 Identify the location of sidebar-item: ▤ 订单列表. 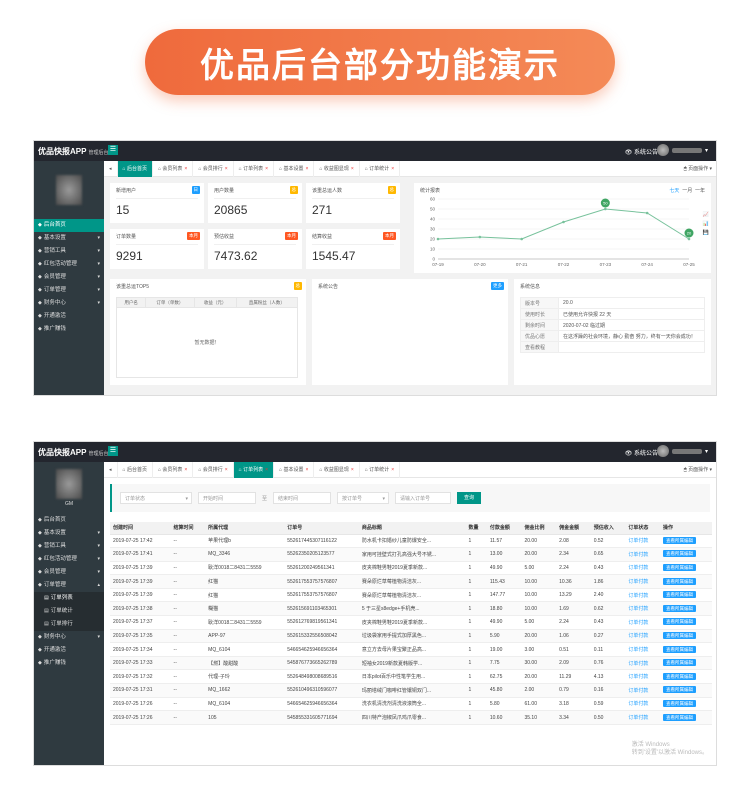
(69, 598).